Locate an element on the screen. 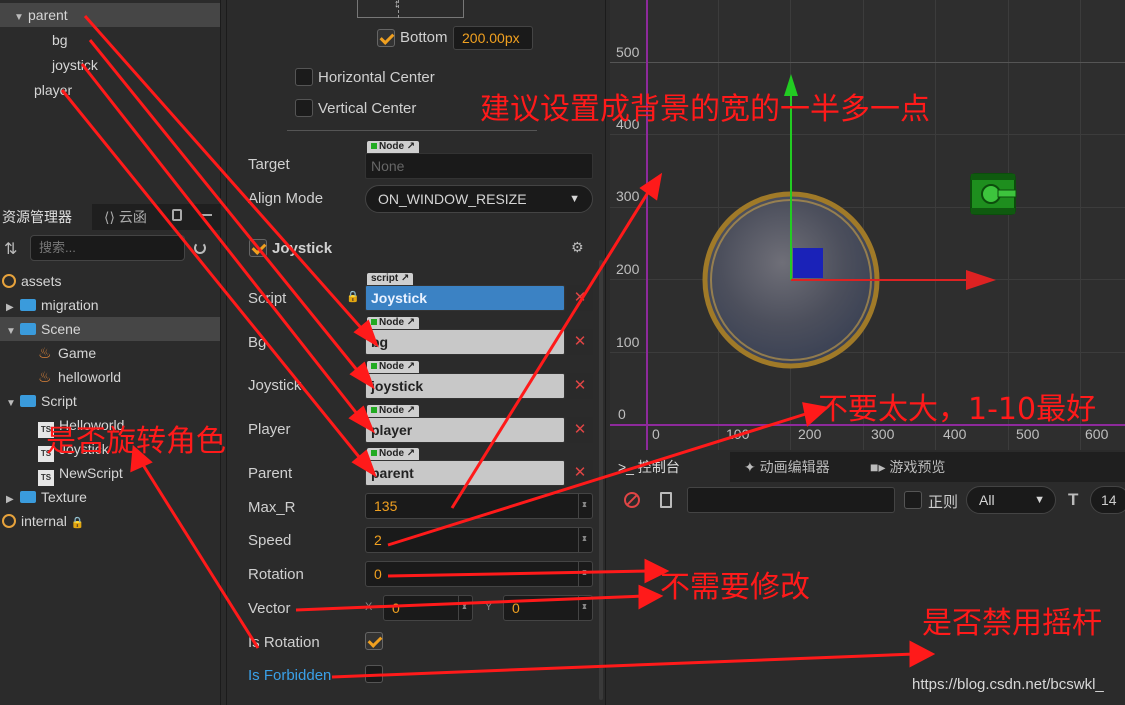 The image size is (1125, 705). vertical-center-checkbox is located at coordinates (304, 108).